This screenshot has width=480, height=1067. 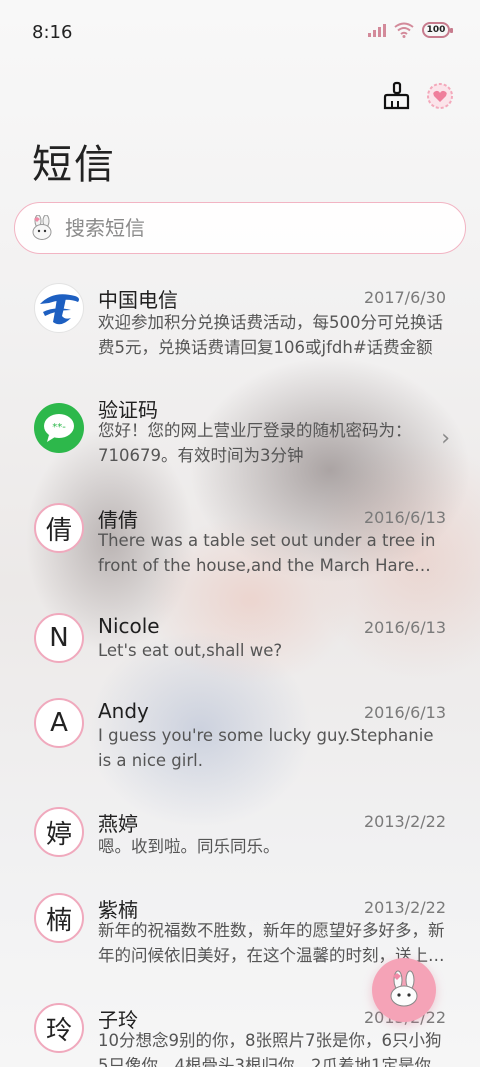 I want to click on chevron-right-icon: ›, so click(x=445, y=438).